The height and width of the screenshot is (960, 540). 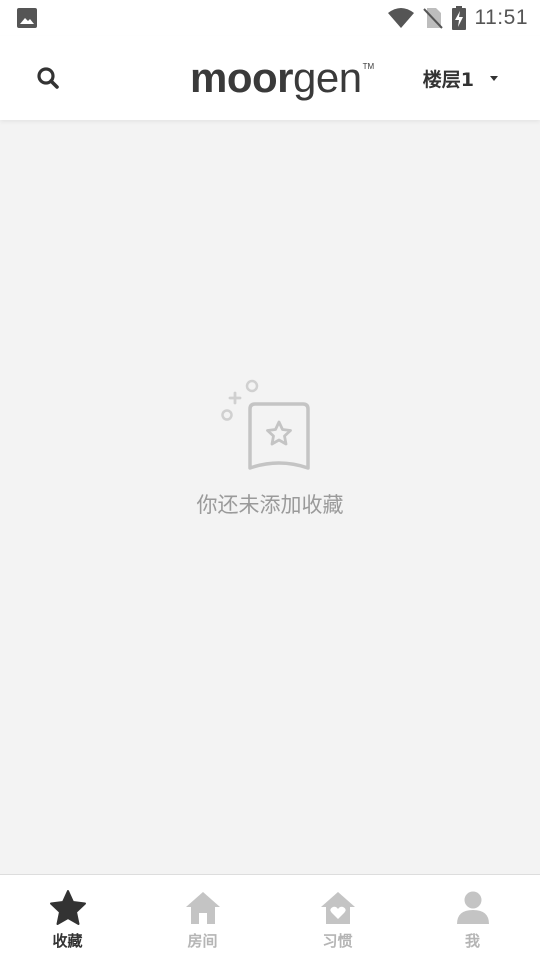 What do you see at coordinates (27, 18) in the screenshot?
I see `image-icon` at bounding box center [27, 18].